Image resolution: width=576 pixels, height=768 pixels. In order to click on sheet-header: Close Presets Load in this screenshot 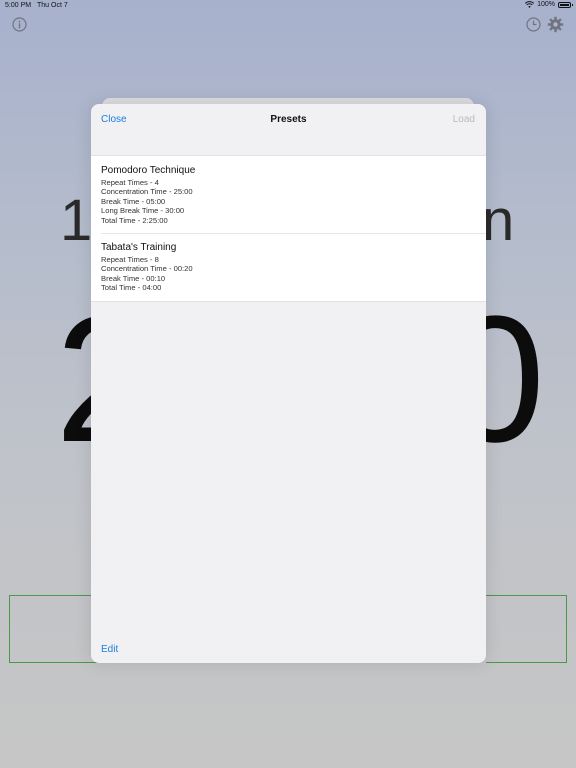, I will do `click(288, 120)`.